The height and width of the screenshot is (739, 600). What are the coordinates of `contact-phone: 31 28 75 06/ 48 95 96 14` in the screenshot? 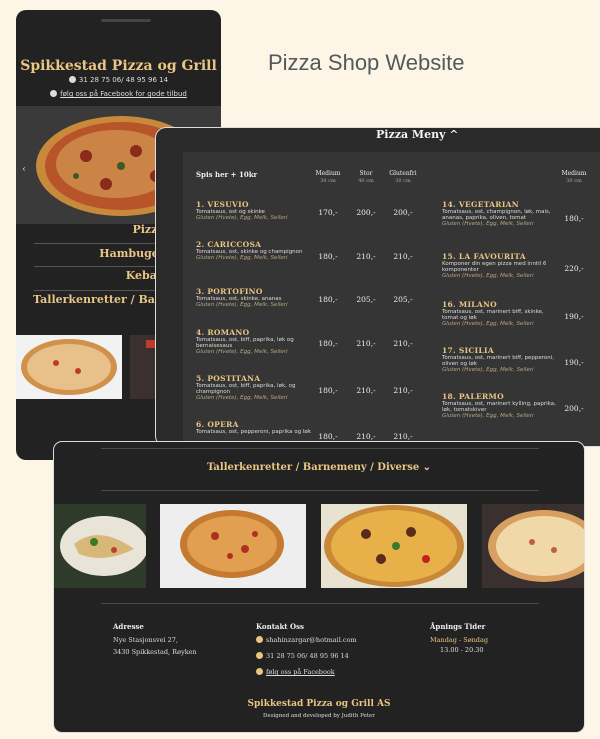 It's located at (302, 656).